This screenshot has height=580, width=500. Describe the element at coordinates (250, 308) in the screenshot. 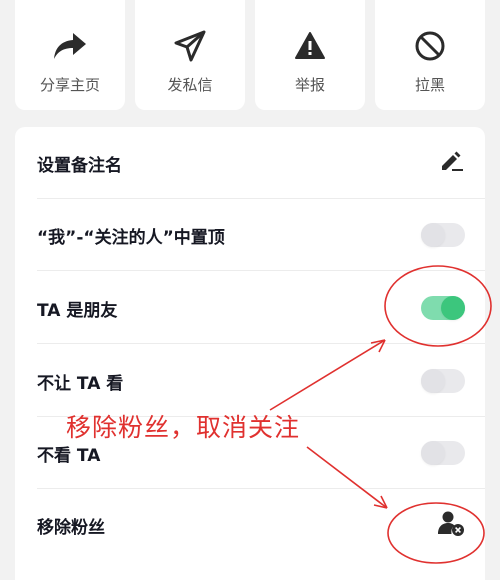

I see `is-friend-row: TA 是朋友` at that location.